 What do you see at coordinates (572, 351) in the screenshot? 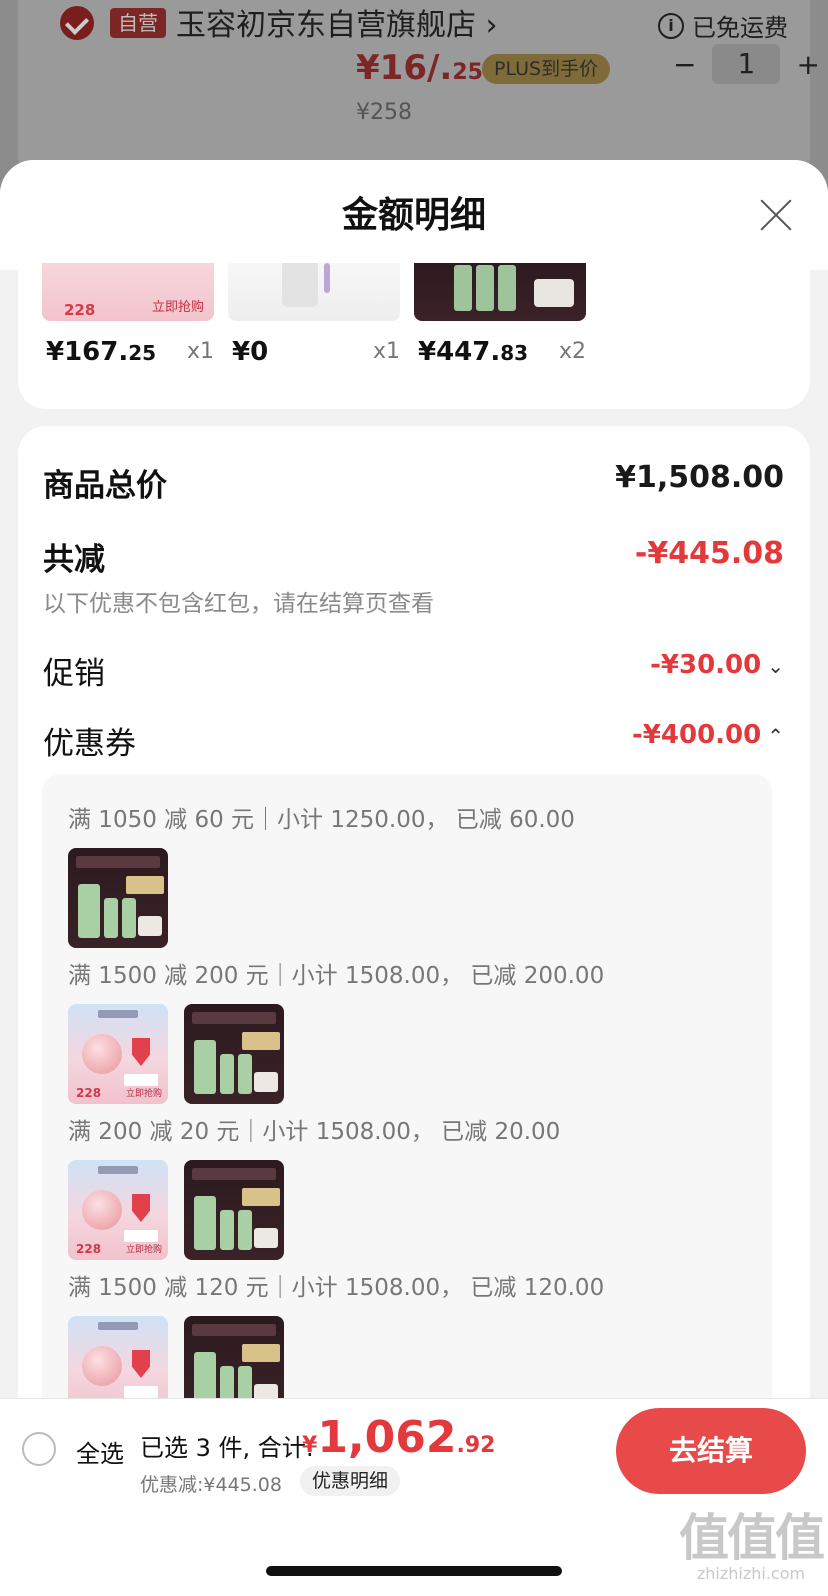
I see `product-quantity: x2` at bounding box center [572, 351].